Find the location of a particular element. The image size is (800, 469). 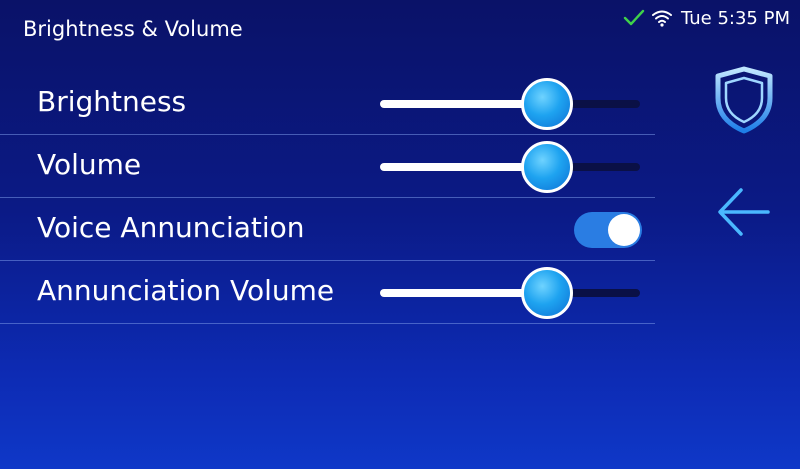

volume-slider is located at coordinates (510, 167).